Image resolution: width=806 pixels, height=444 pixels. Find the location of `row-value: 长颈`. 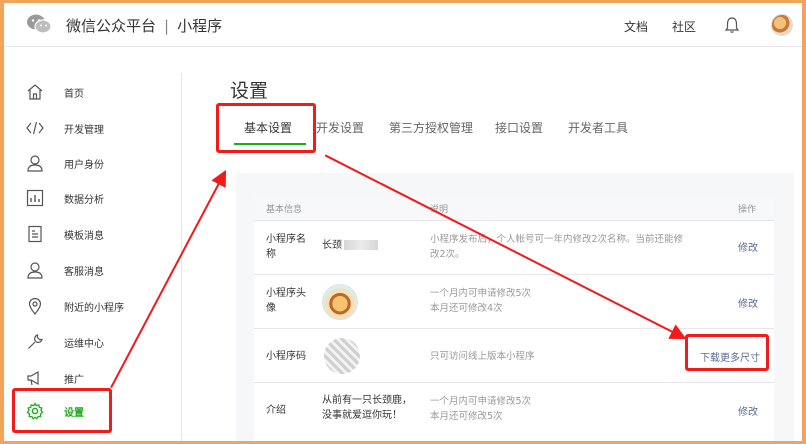

row-value: 长颈 is located at coordinates (350, 245).